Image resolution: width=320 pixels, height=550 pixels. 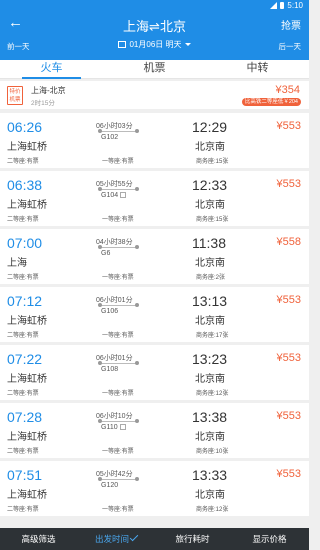 I want to click on train-number: G102, so click(x=109, y=137).